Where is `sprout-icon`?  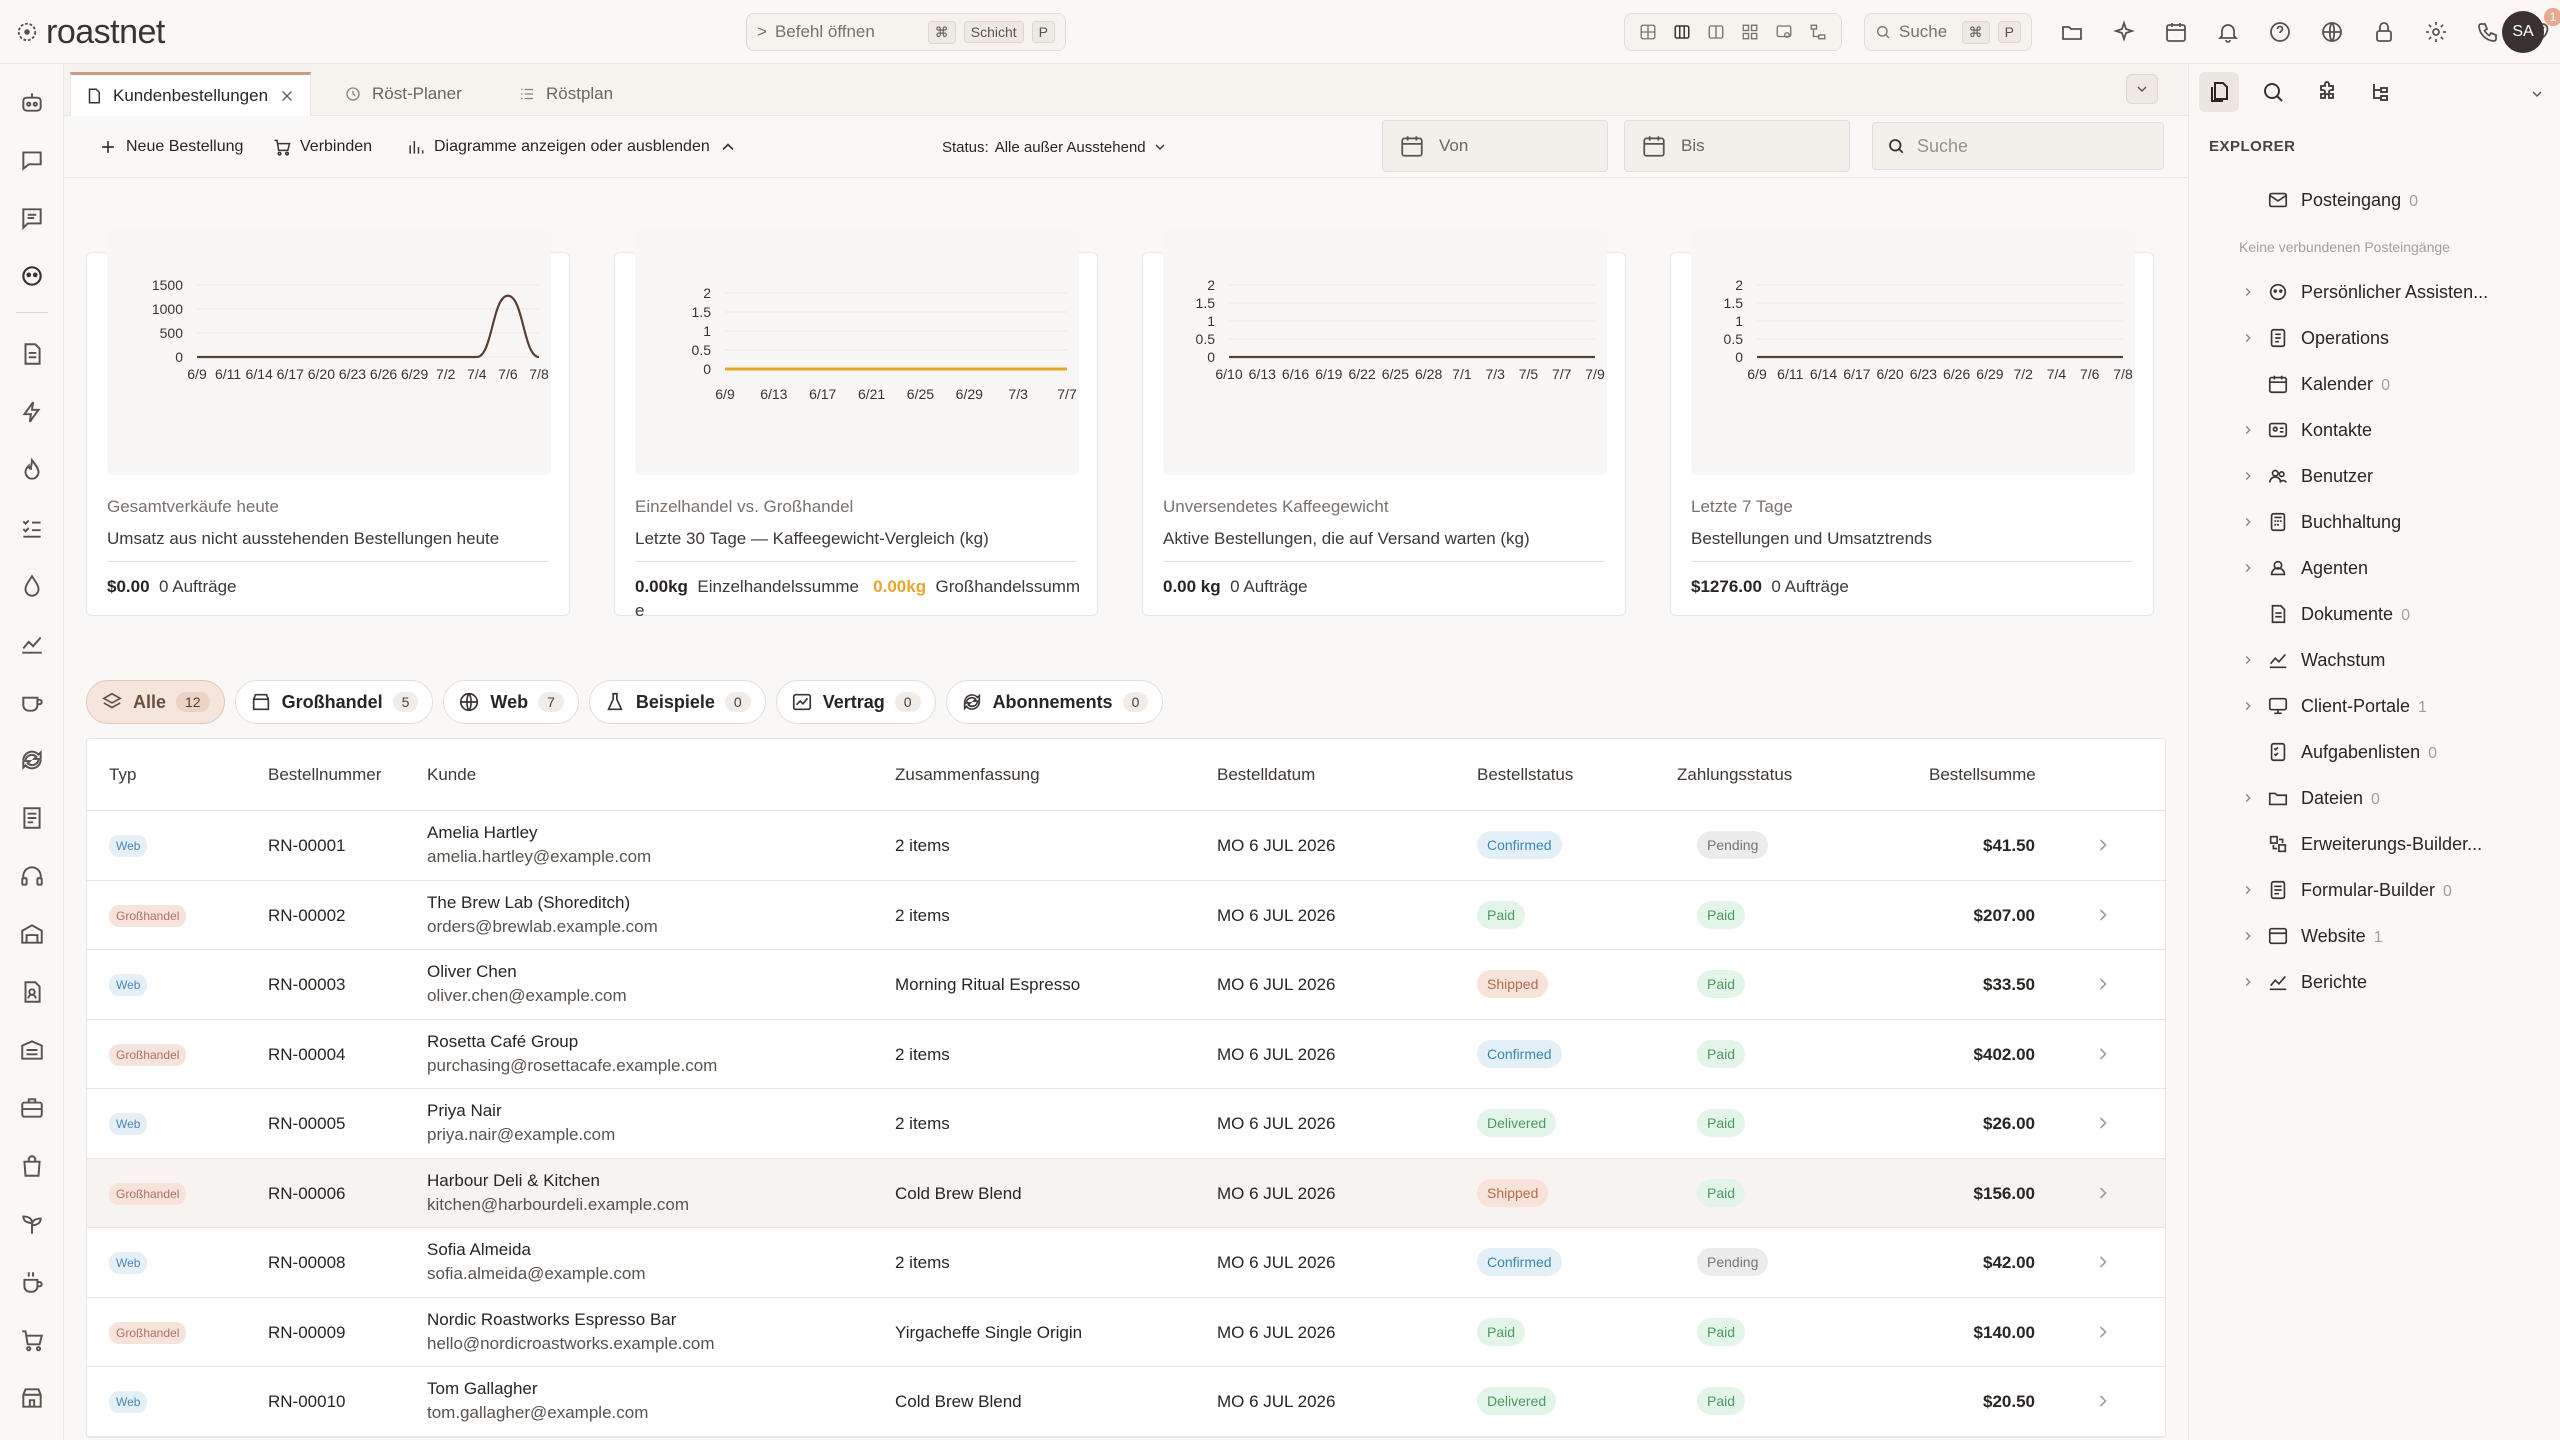 sprout-icon is located at coordinates (32, 1224).